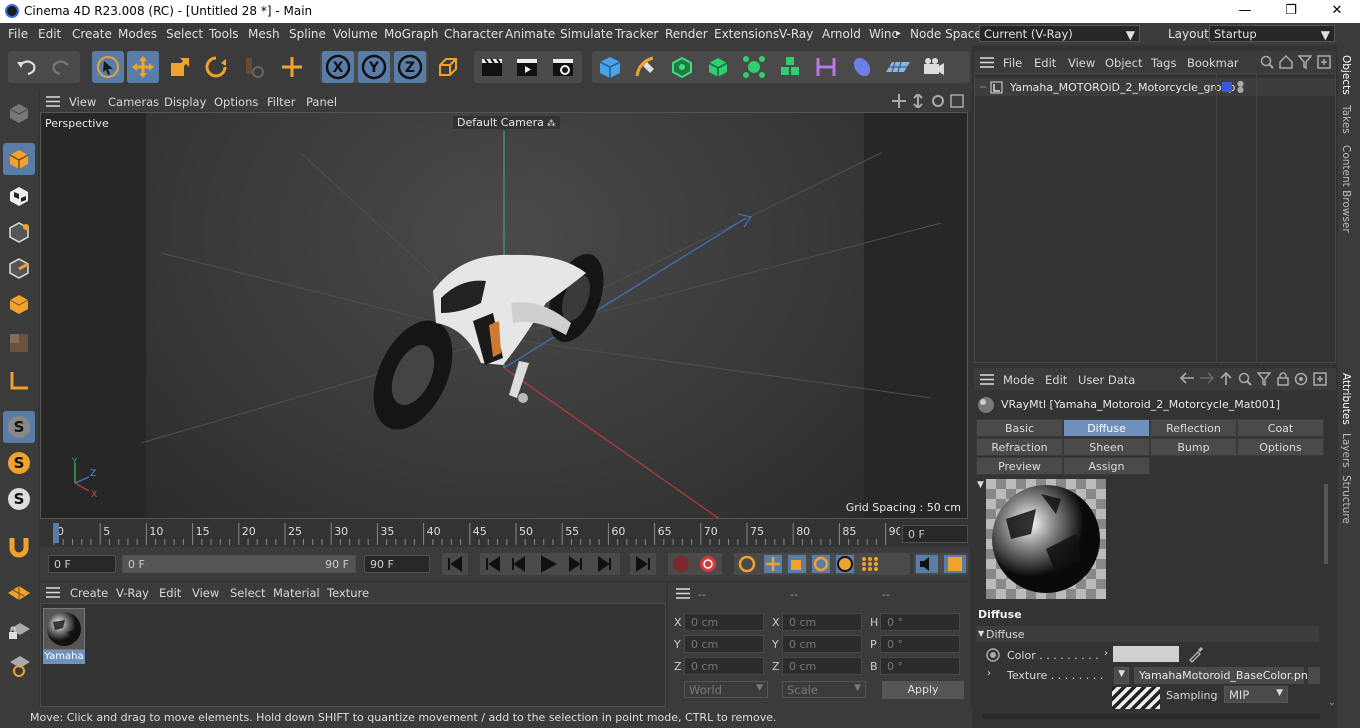 Image resolution: width=1360 pixels, height=728 pixels. I want to click on tab-bump: Bump, so click(1193, 447).